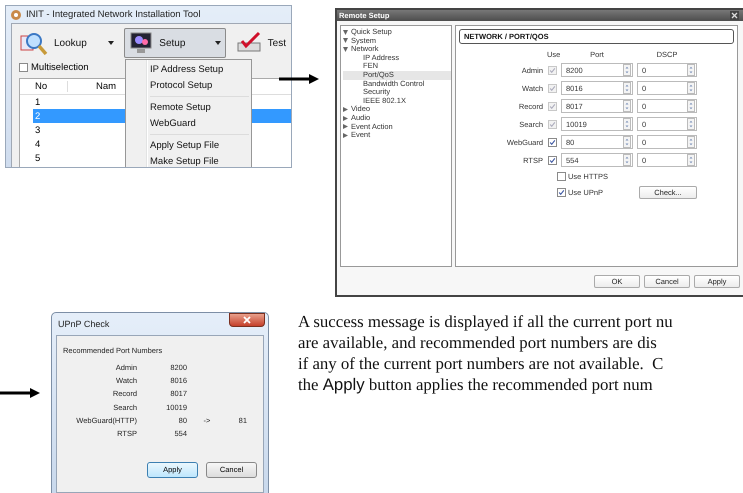 Image resolution: width=743 pixels, height=493 pixels. What do you see at coordinates (113, 14) in the screenshot?
I see `window-title: INIT - Integrated Network Installation Tool` at bounding box center [113, 14].